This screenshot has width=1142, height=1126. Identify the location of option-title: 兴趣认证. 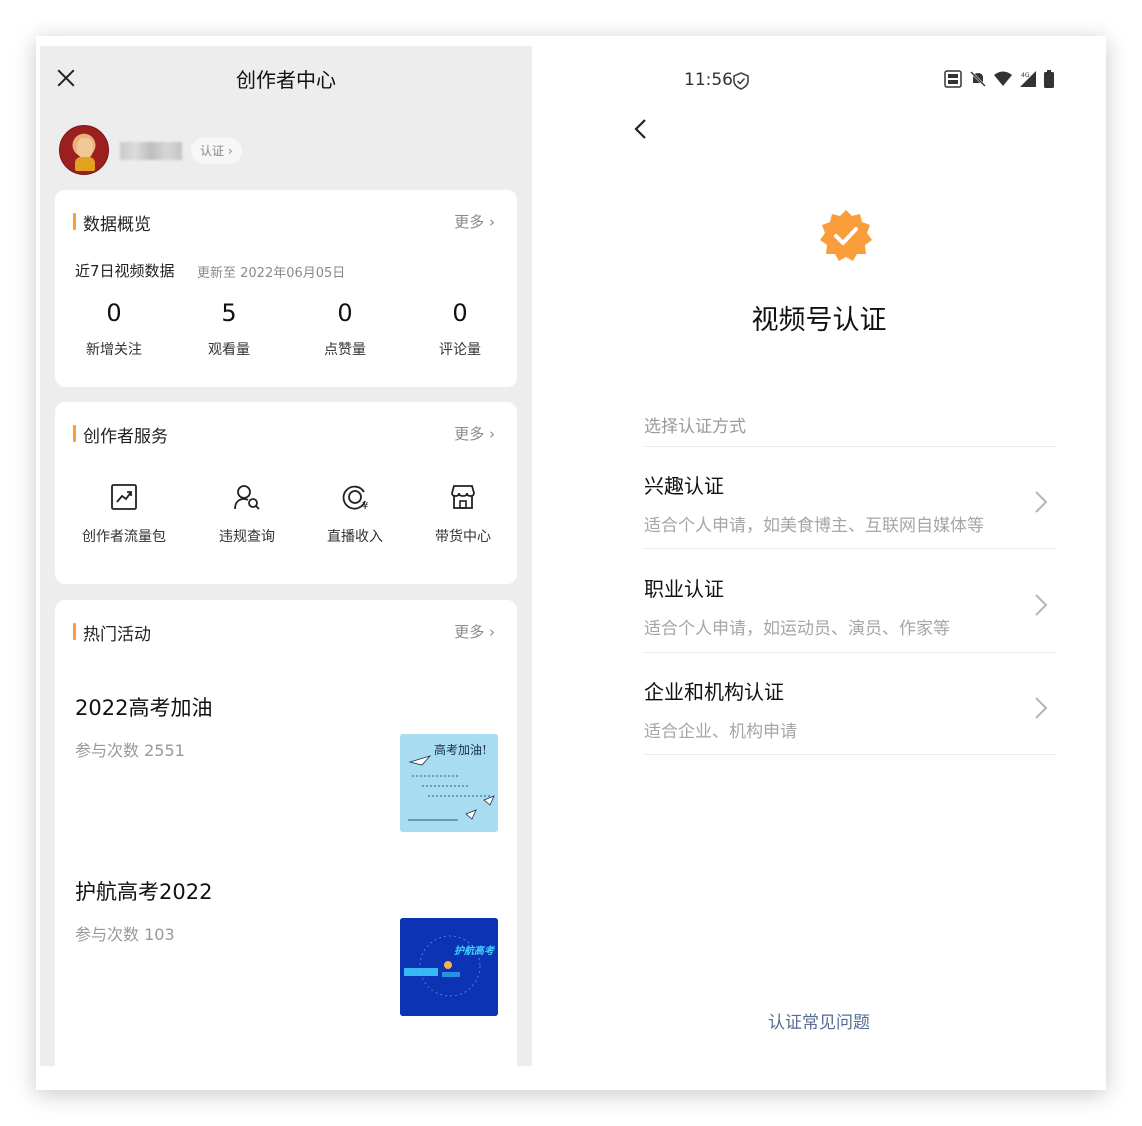
(684, 486).